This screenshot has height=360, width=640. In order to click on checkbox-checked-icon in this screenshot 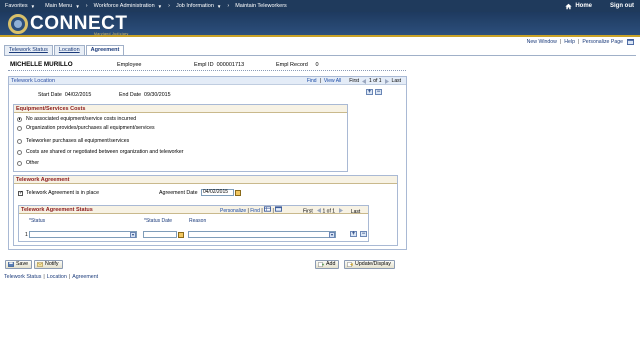, I will do `click(20, 193)`.